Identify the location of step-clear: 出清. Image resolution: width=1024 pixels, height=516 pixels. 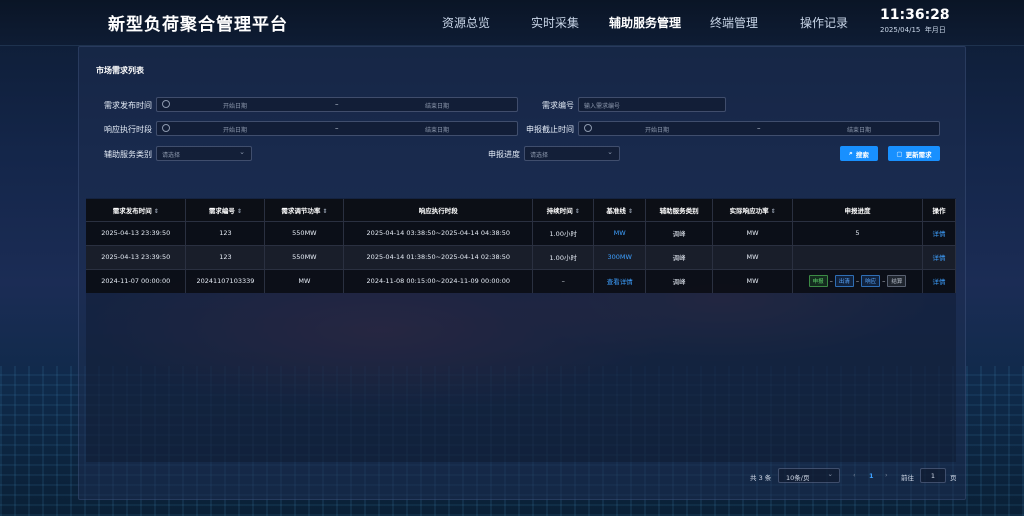
(844, 281).